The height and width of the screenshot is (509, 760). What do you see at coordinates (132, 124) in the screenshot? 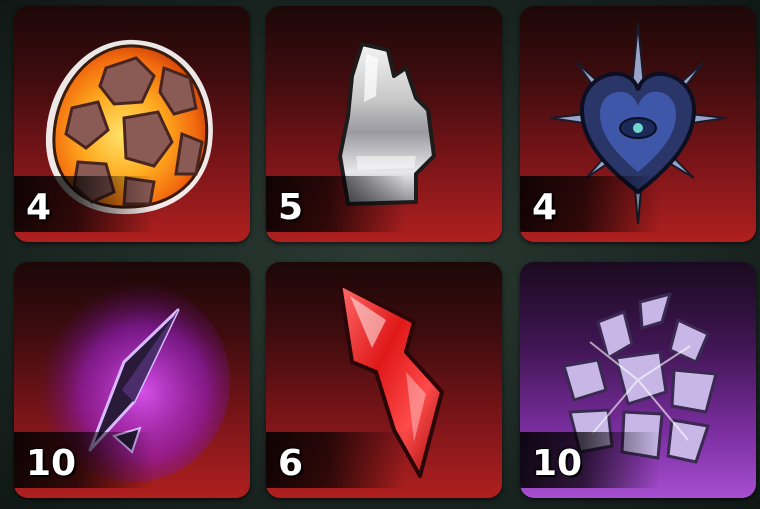
I see `inventory-slot-lava-egg: 4` at bounding box center [132, 124].